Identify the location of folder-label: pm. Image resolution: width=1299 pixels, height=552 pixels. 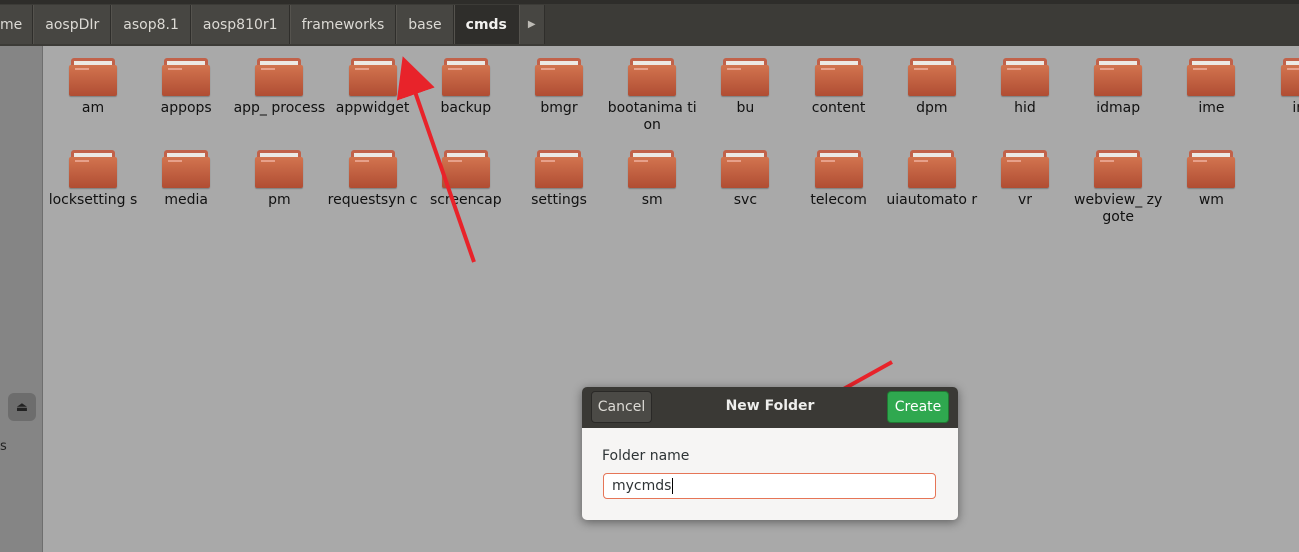
(279, 200).